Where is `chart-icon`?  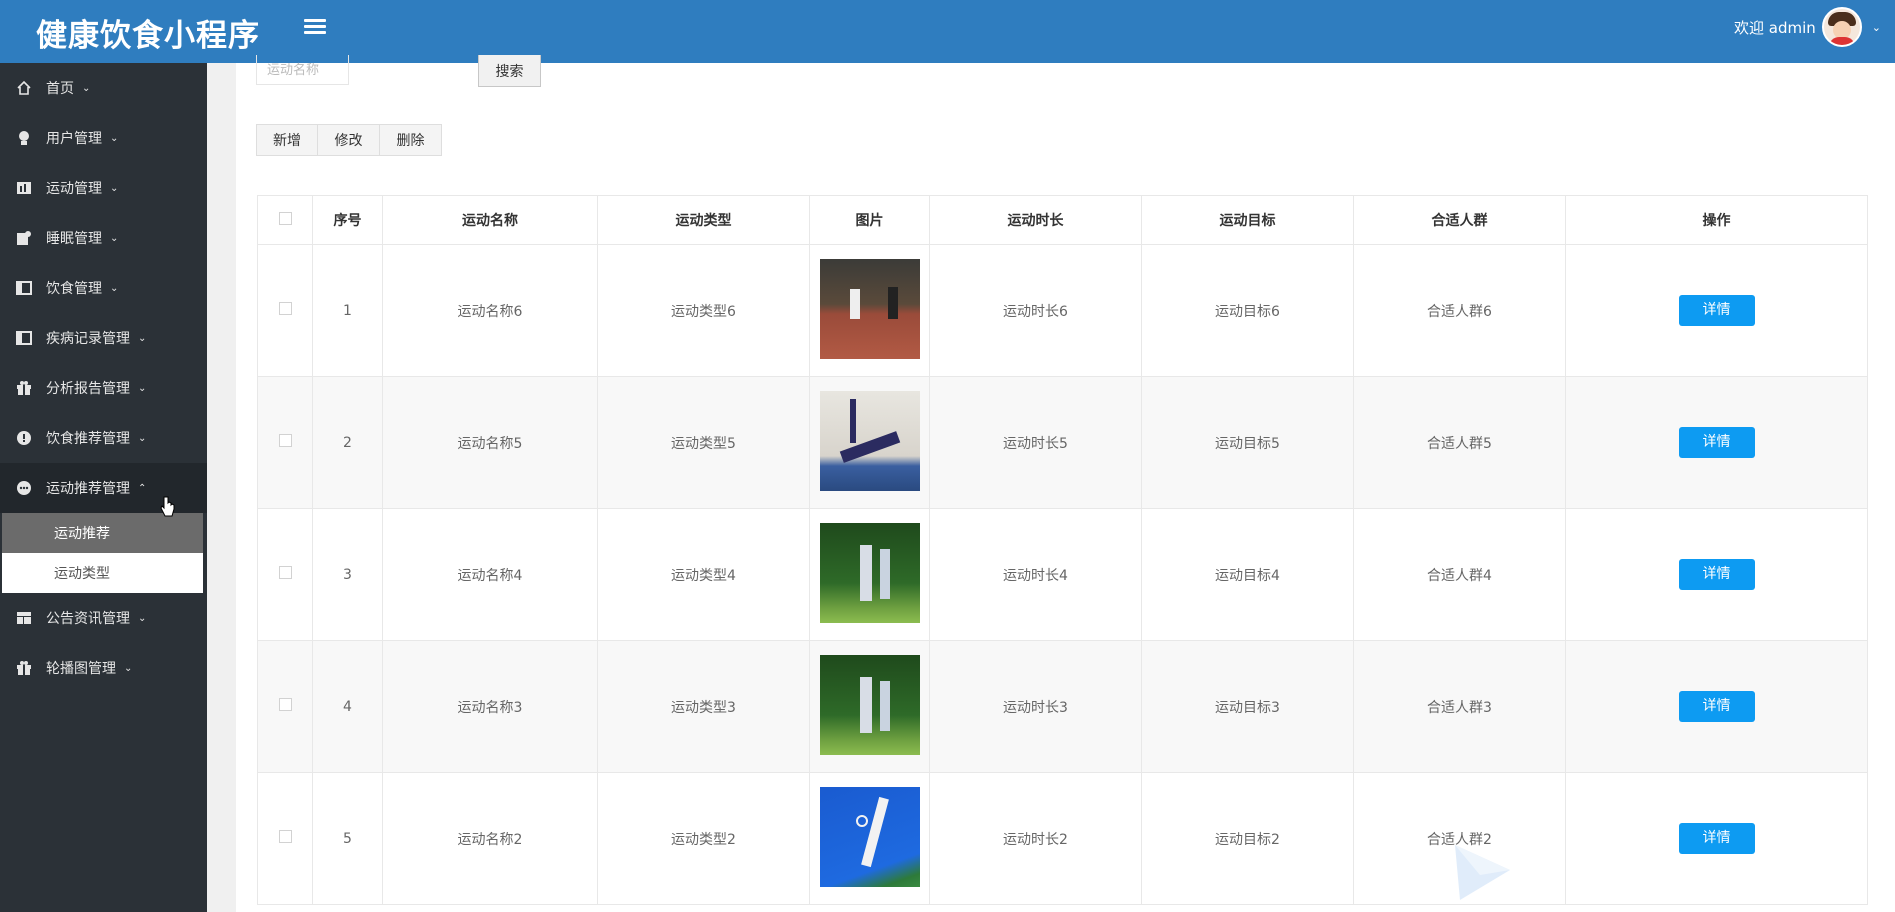
chart-icon is located at coordinates (24, 188).